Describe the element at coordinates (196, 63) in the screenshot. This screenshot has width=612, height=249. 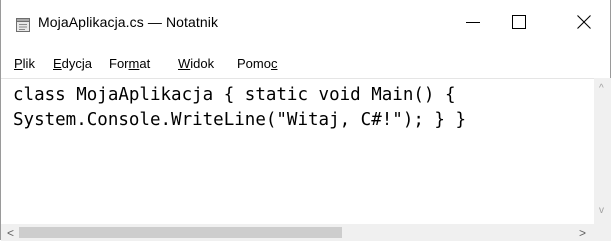
I see `menu-view: Widok` at that location.